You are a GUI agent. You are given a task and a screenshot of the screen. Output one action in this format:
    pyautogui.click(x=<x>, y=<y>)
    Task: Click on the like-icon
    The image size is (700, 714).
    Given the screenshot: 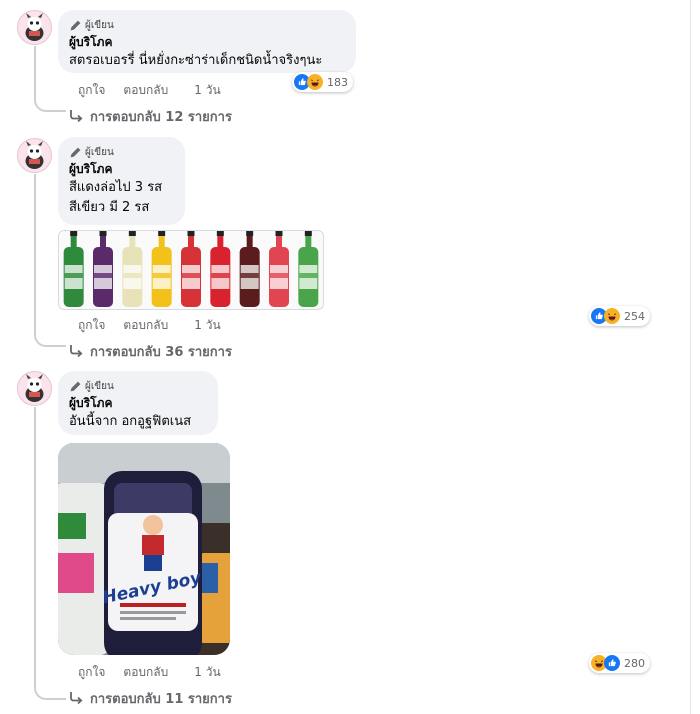 What is the action you would take?
    pyautogui.click(x=612, y=663)
    